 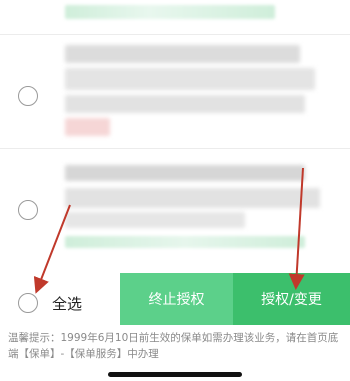 I want to click on terminate-authorization-label: 终止授权, so click(x=176, y=300).